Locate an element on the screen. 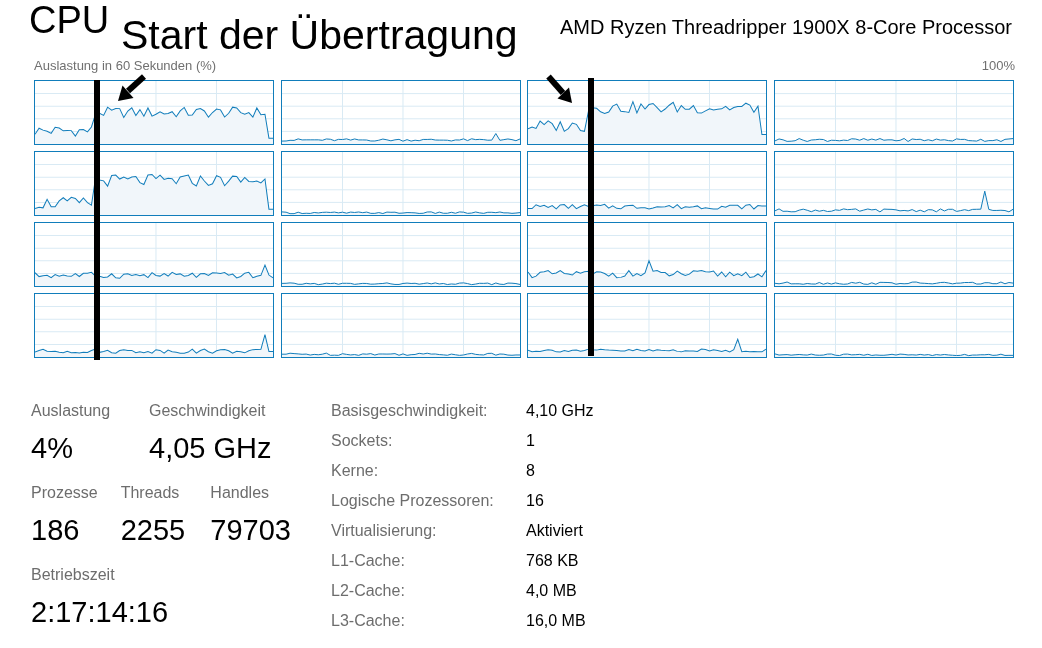  detail-value: 4,10 GHz is located at coordinates (560, 411).